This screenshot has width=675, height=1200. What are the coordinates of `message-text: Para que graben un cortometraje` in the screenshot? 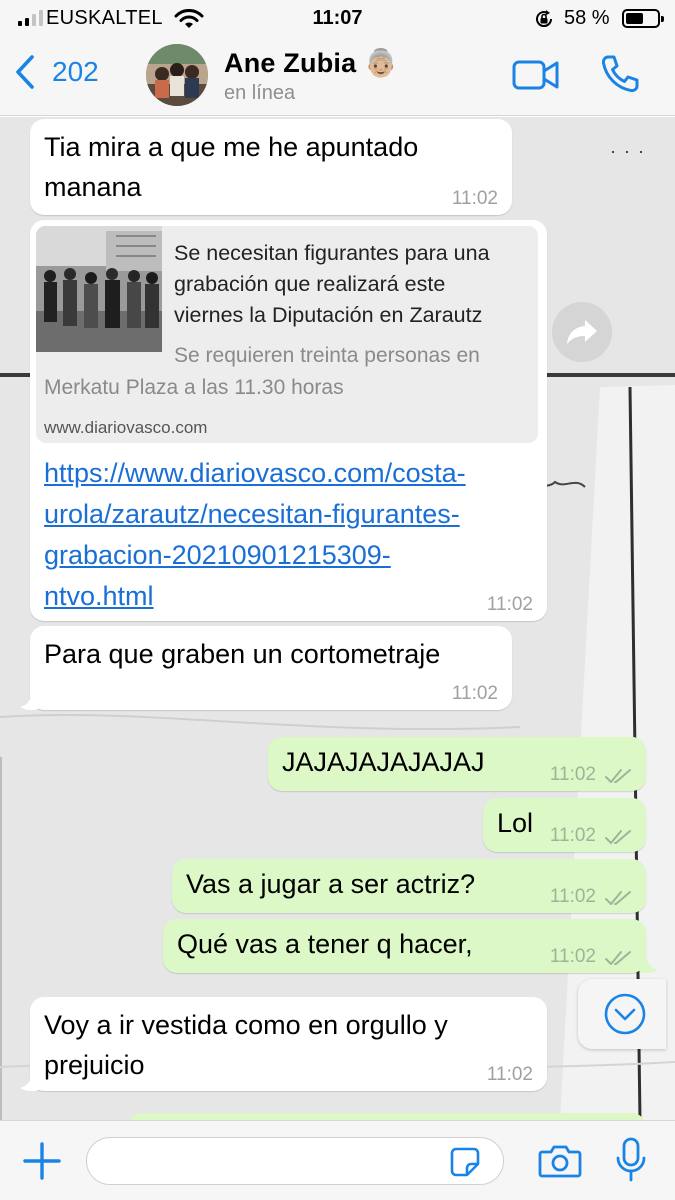 It's located at (242, 654).